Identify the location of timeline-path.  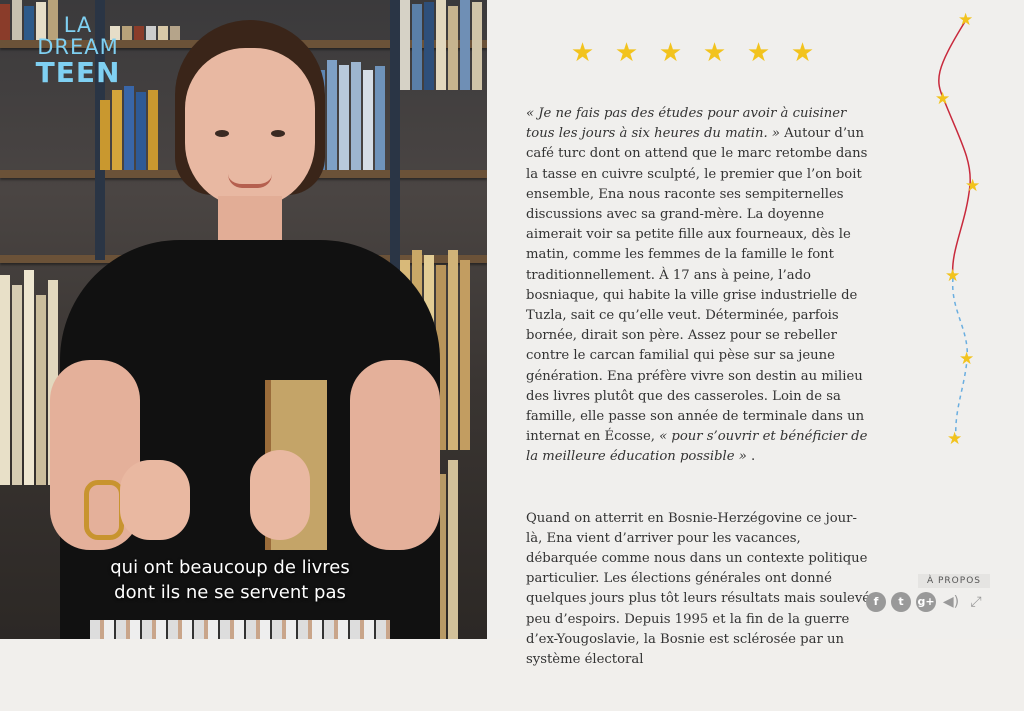
(954, 230).